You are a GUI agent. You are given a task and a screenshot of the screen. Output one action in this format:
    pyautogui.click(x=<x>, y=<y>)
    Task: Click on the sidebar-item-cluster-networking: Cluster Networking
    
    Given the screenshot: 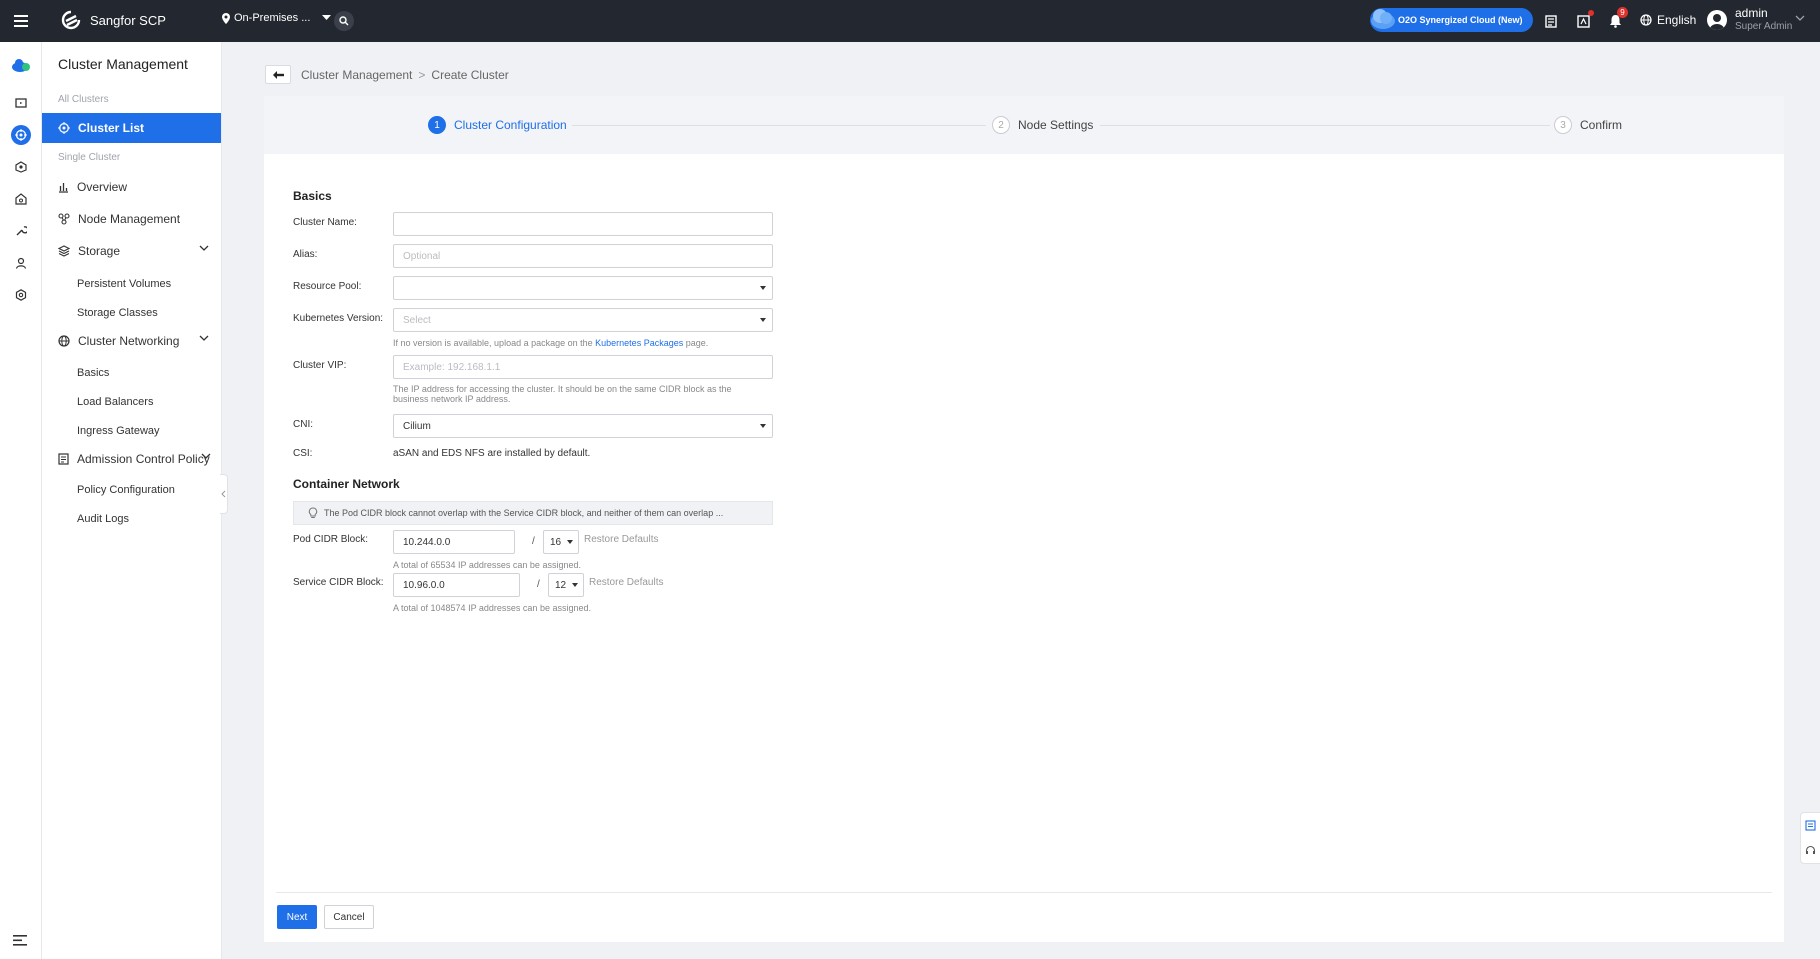 What is the action you would take?
    pyautogui.click(x=131, y=341)
    